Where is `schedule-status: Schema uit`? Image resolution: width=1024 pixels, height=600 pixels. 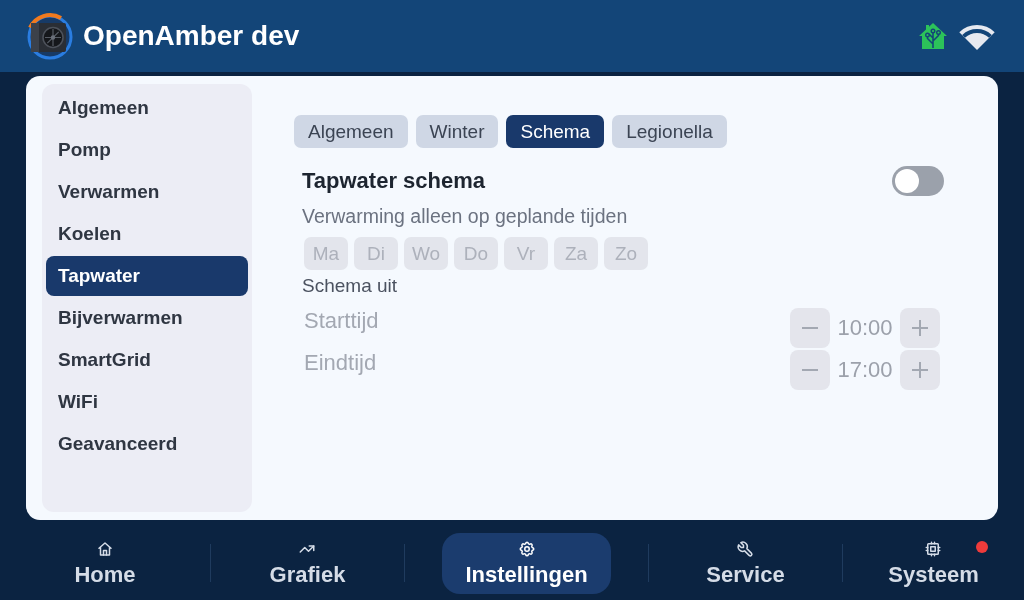
schedule-status: Schema uit is located at coordinates (350, 286).